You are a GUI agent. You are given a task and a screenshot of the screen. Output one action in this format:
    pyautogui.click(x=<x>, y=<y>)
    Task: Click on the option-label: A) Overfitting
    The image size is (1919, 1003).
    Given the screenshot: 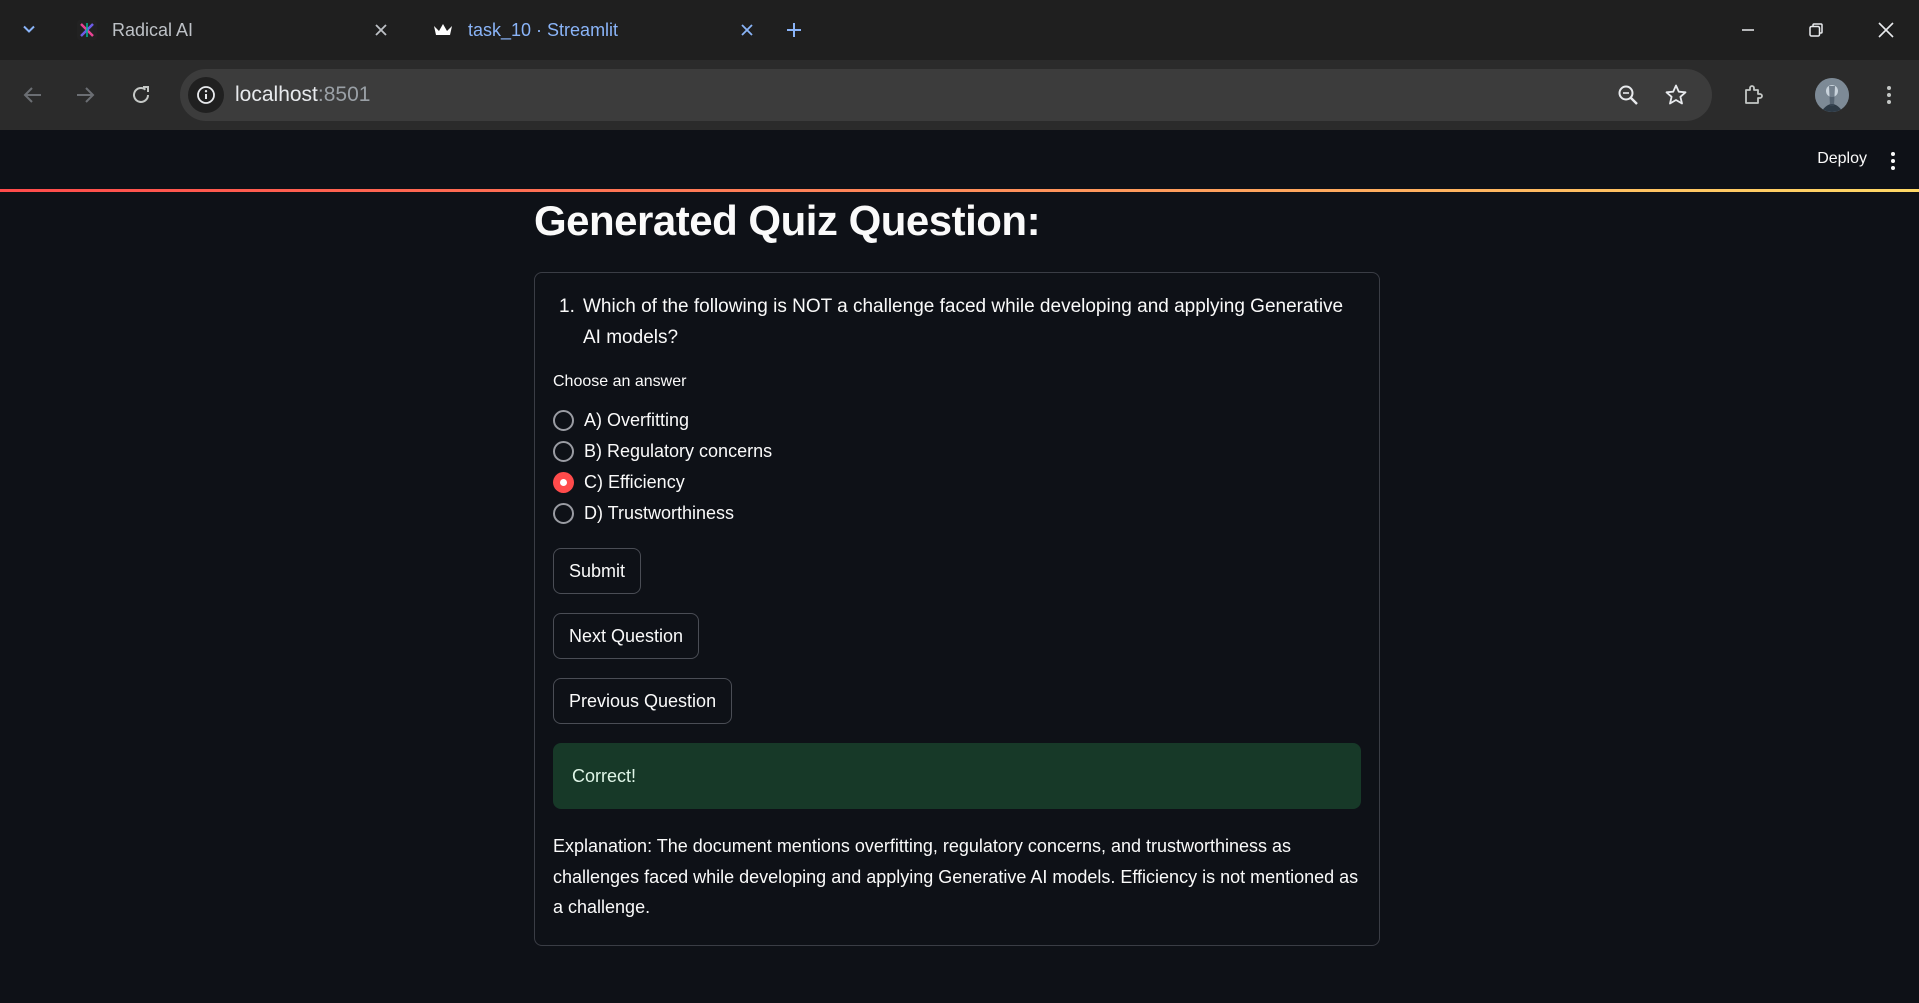 What is the action you would take?
    pyautogui.click(x=637, y=420)
    